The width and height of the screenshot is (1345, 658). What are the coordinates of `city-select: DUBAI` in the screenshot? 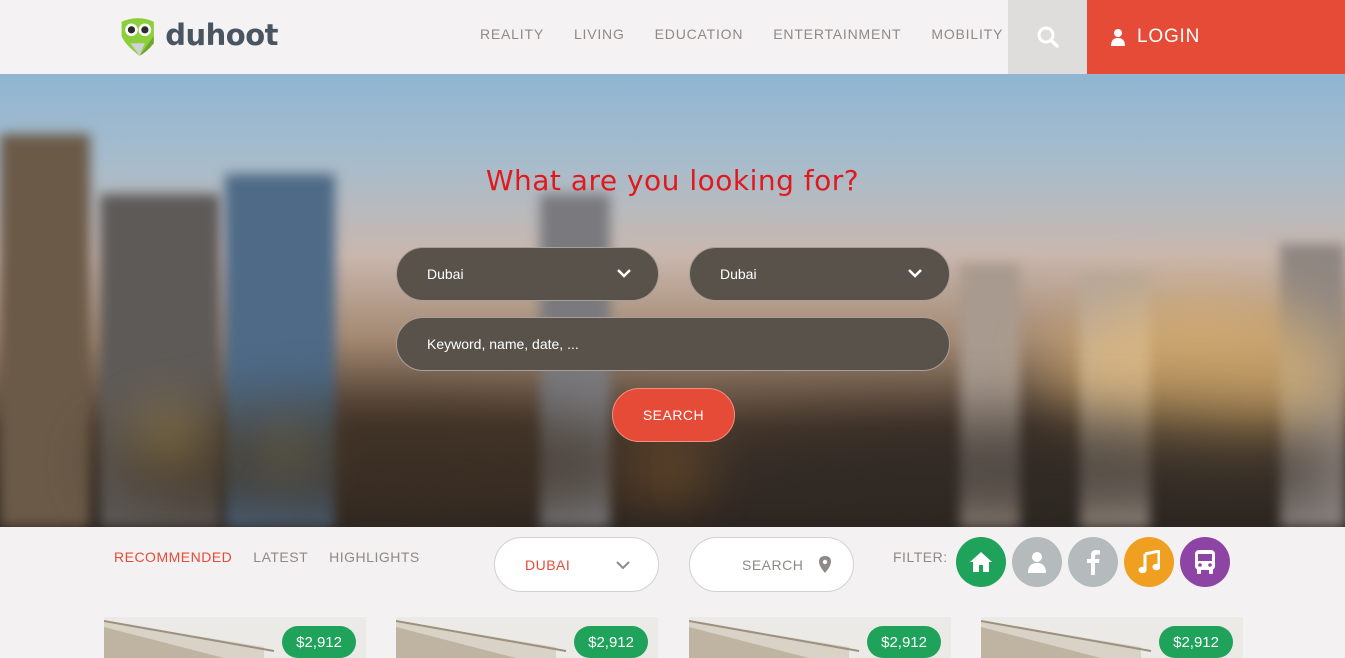 It's located at (576, 564).